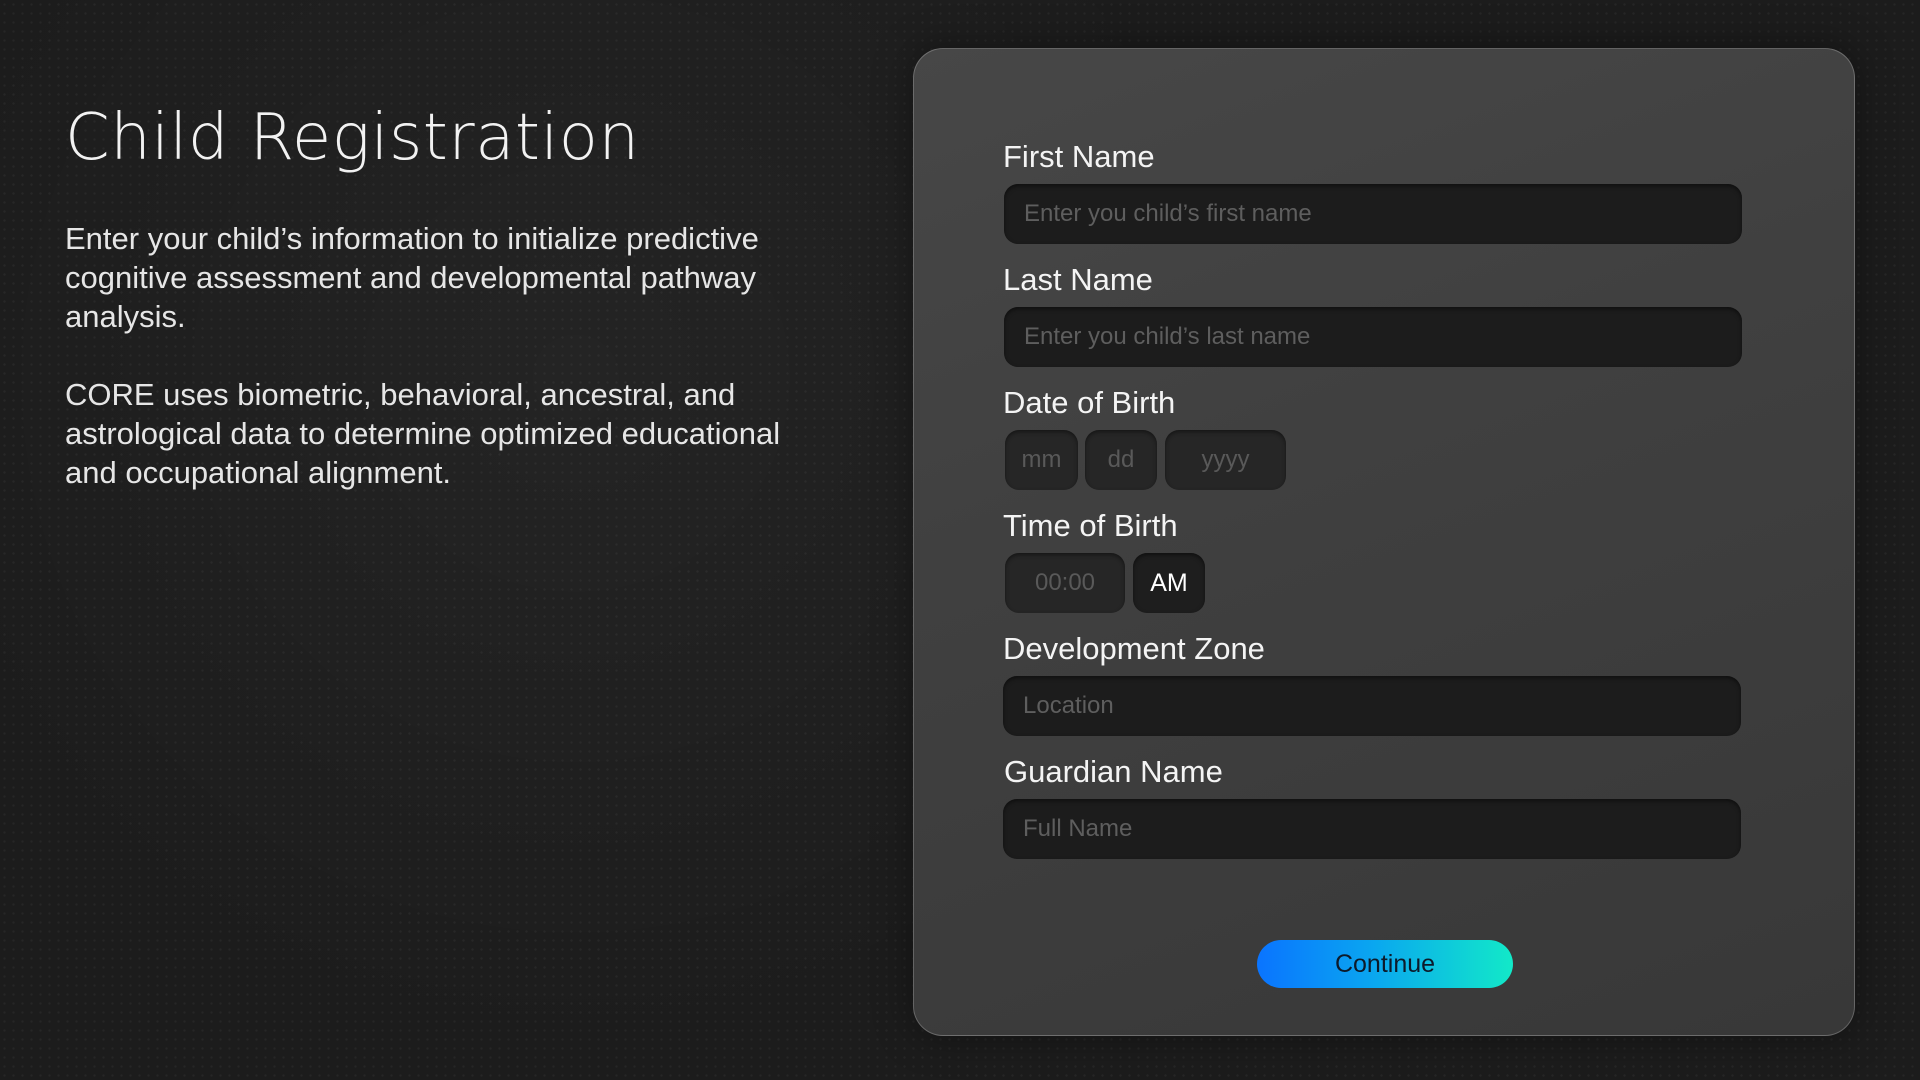  I want to click on first-name-label: First Name, so click(1079, 156).